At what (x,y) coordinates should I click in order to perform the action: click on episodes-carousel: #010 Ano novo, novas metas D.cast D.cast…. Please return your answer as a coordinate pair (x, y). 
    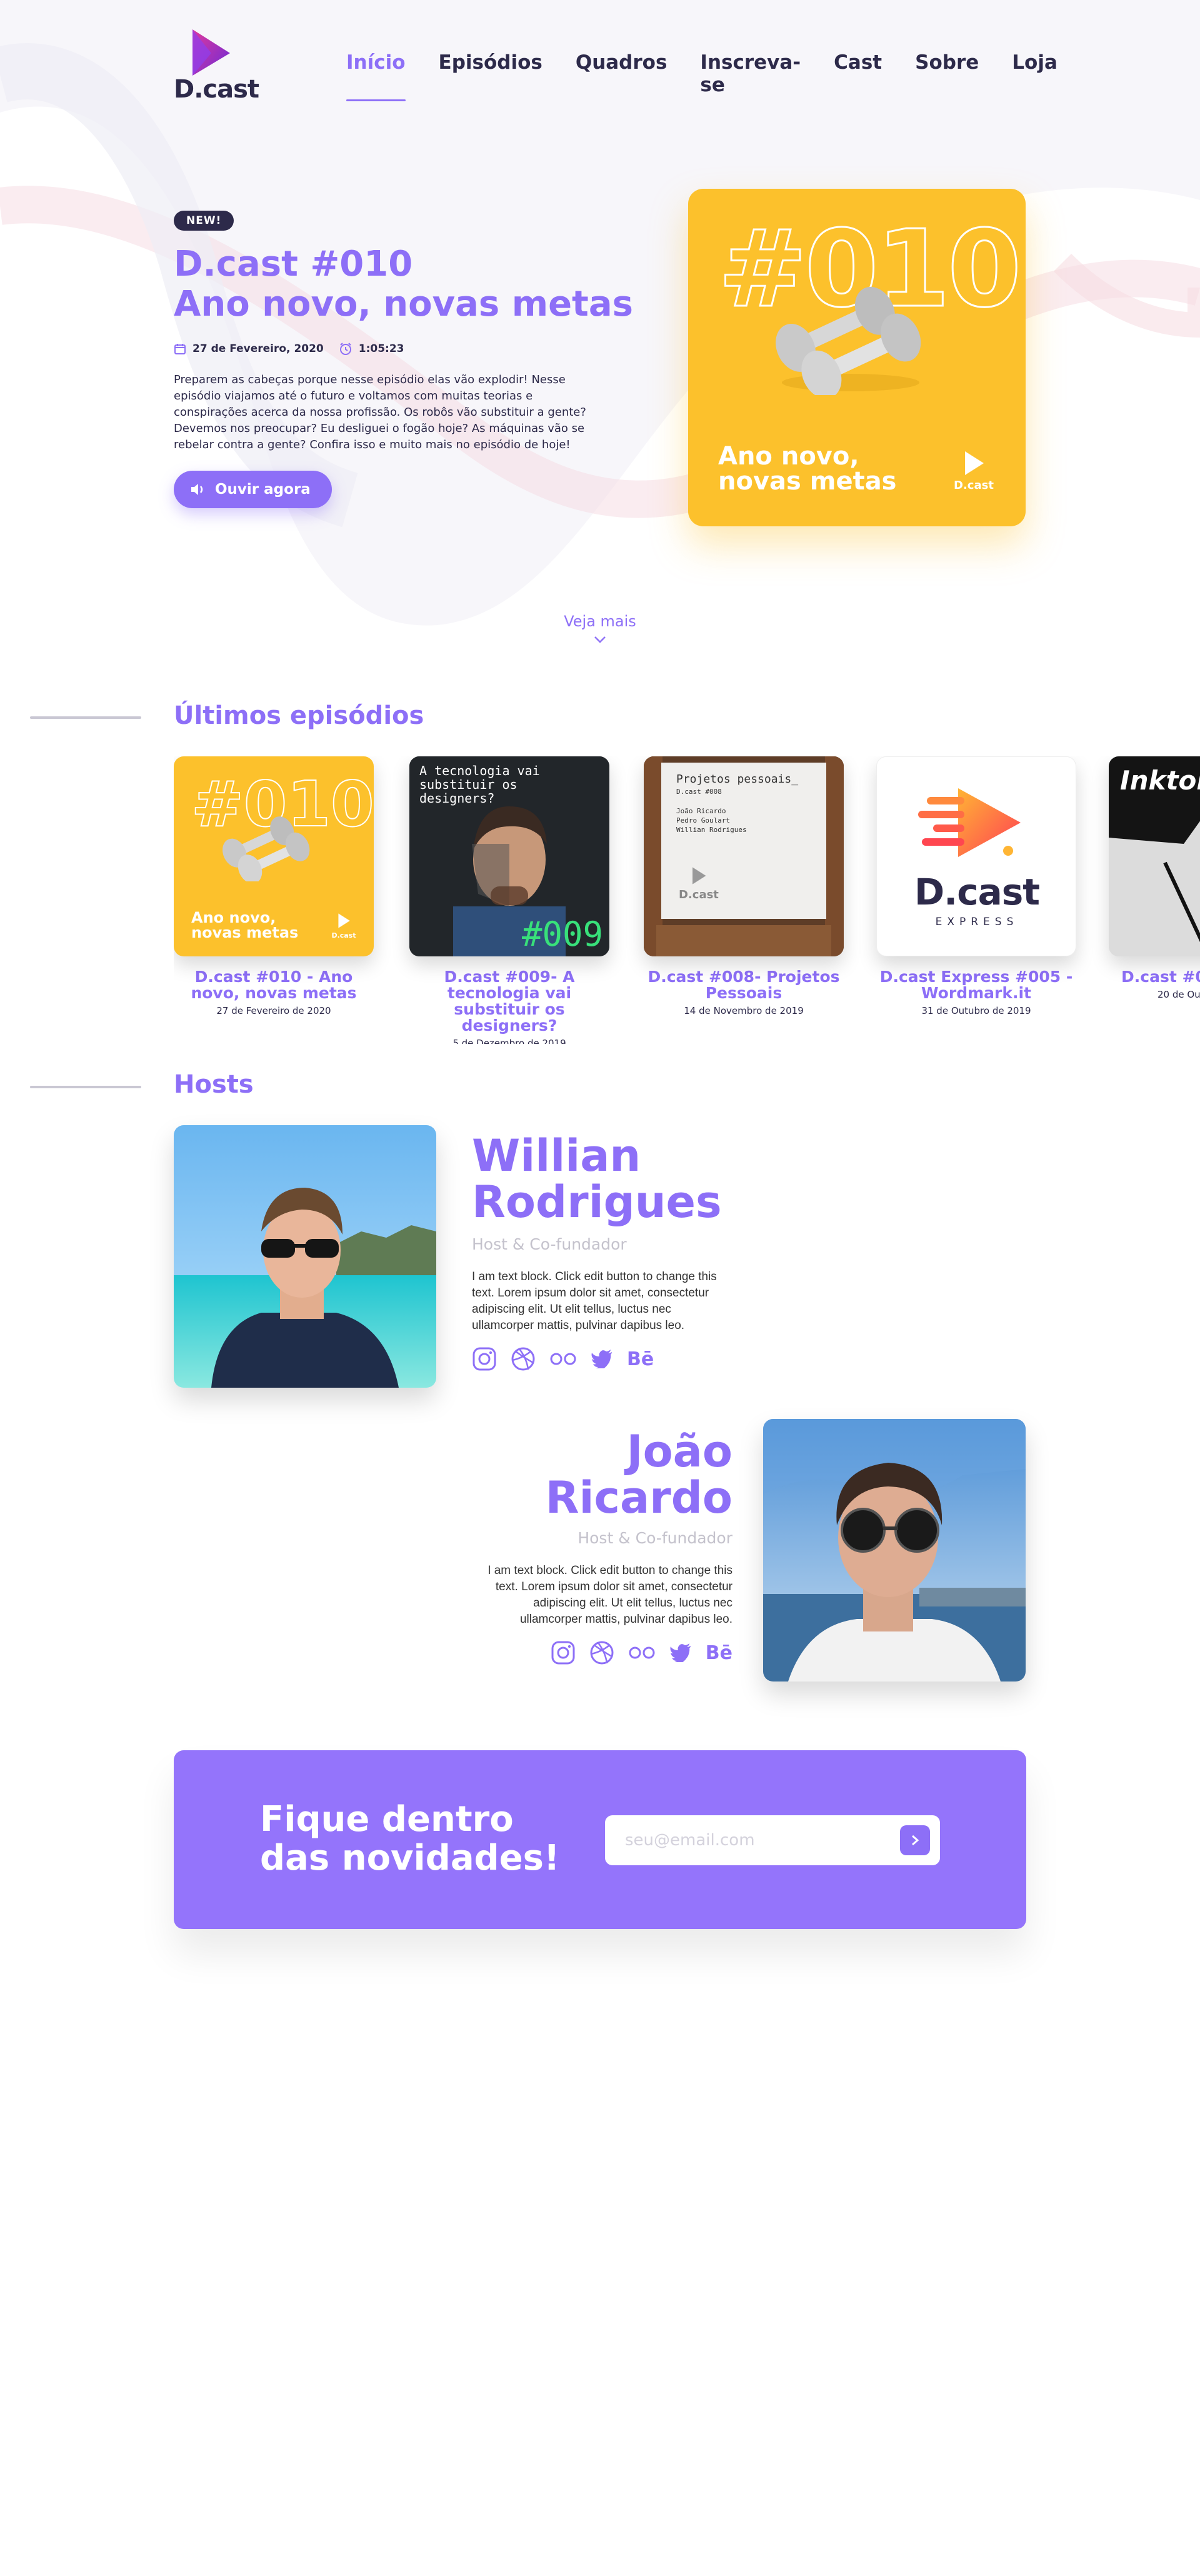
    Looking at the image, I should click on (687, 900).